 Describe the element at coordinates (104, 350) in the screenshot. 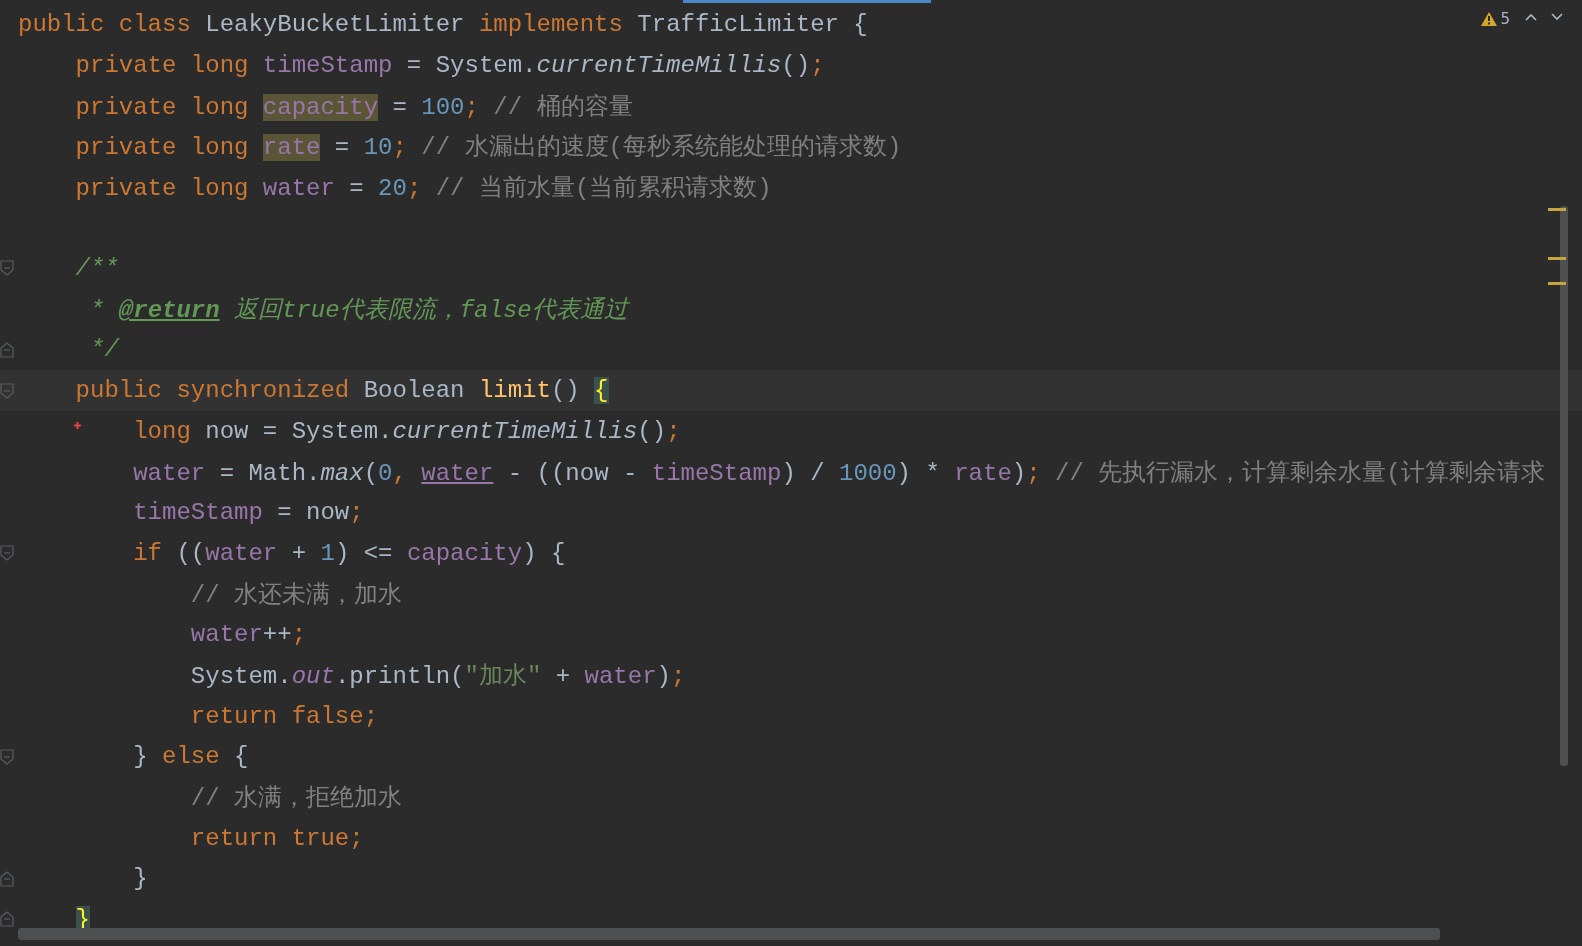

I see `code-comment: */` at that location.